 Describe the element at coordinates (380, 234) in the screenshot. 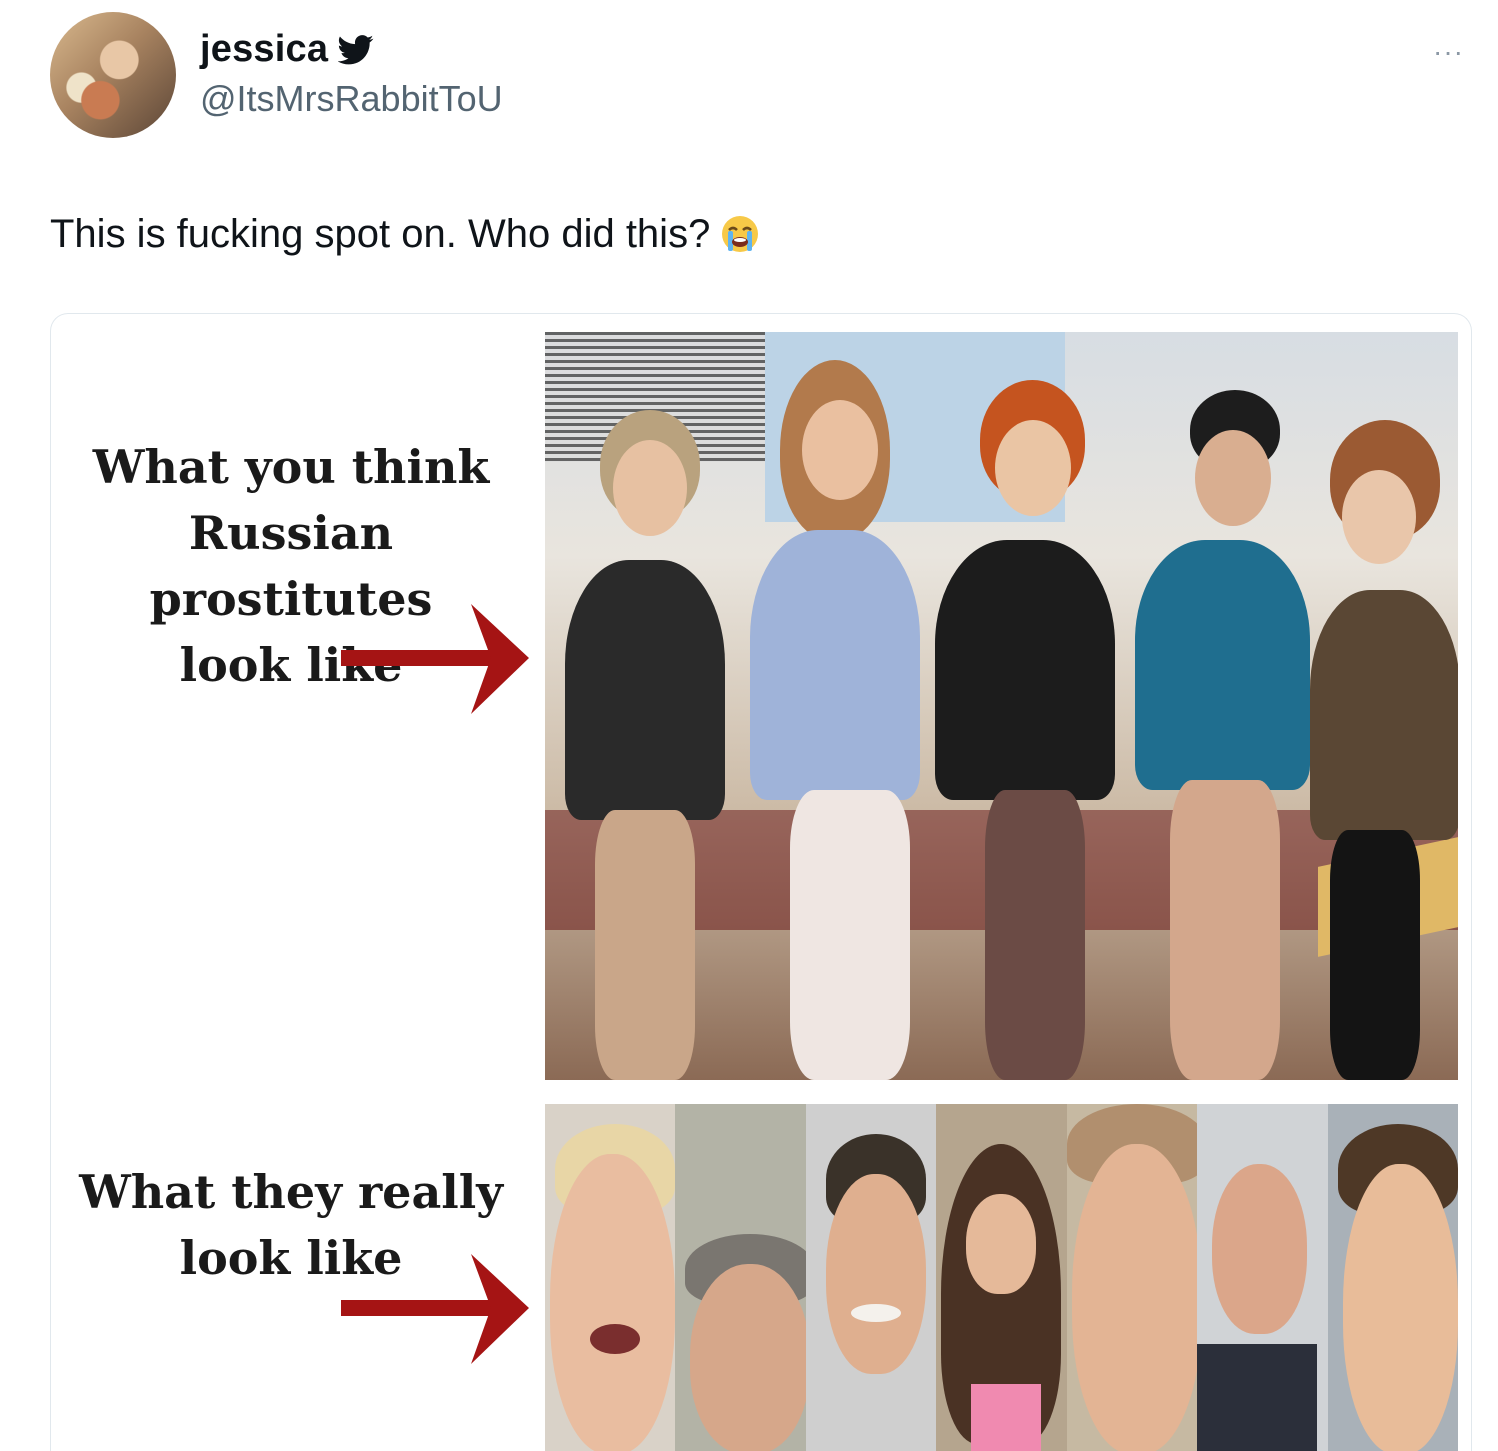

I see `tweet-text-body: This is fucking spot on. Who did this?` at that location.